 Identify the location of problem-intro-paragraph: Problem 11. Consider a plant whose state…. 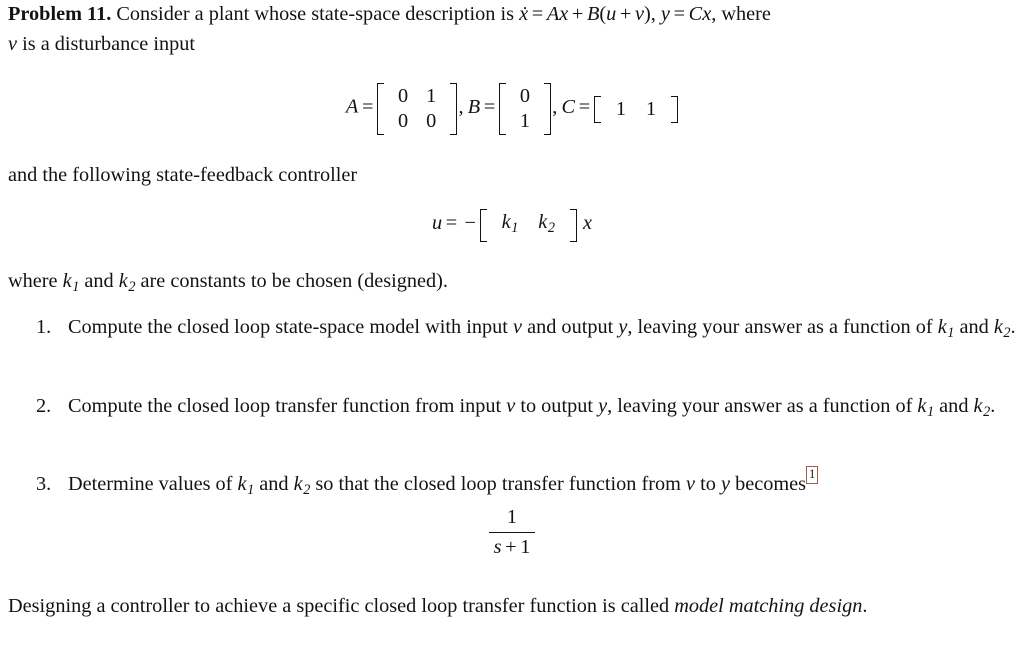
(514, 29).